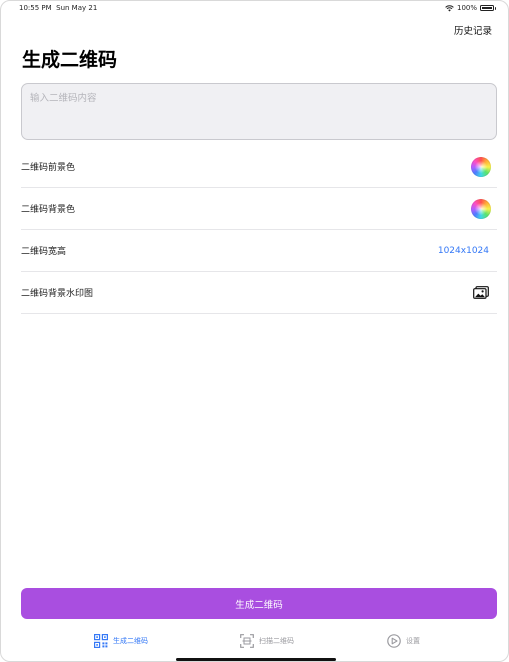 The height and width of the screenshot is (662, 509). What do you see at coordinates (48, 168) in the screenshot?
I see `foreground-color-label: 二维码前景色` at bounding box center [48, 168].